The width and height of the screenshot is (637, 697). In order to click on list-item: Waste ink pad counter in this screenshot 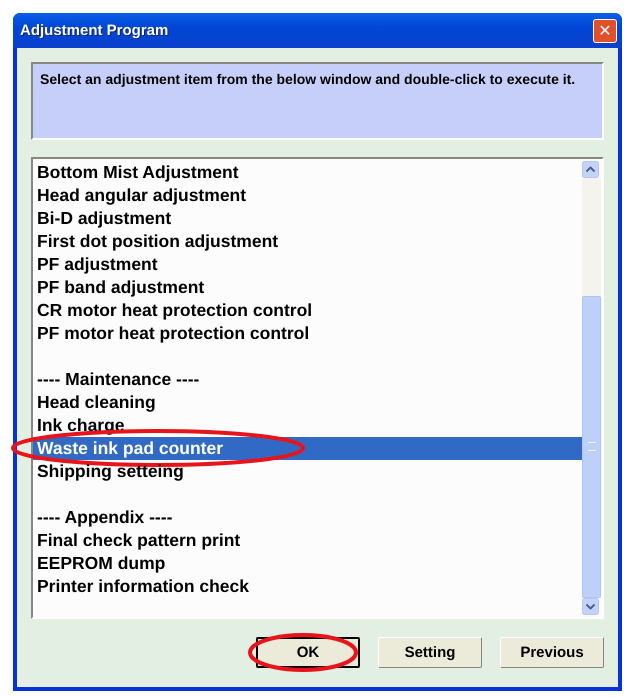, I will do `click(307, 448)`.